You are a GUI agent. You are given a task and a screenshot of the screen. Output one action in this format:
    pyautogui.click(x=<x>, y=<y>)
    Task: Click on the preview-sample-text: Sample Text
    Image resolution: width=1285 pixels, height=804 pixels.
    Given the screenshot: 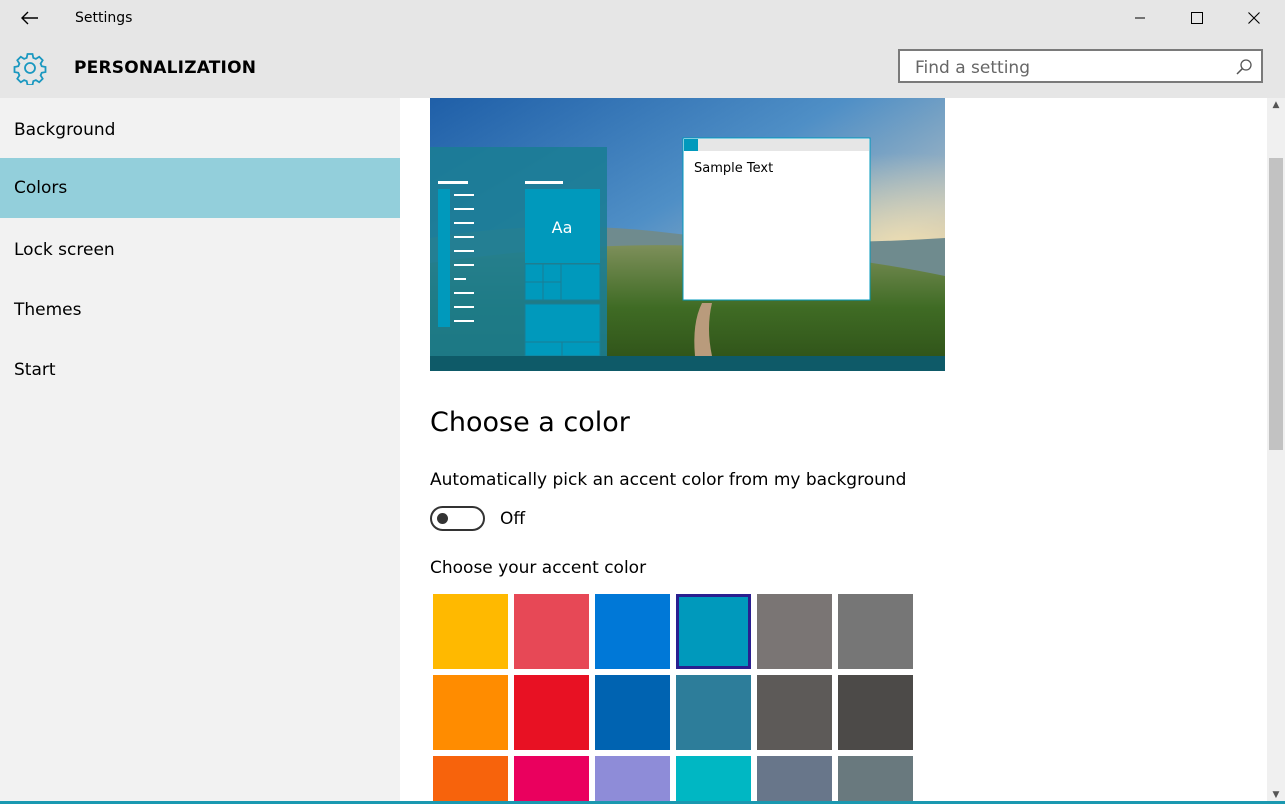 What is the action you would take?
    pyautogui.click(x=733, y=168)
    